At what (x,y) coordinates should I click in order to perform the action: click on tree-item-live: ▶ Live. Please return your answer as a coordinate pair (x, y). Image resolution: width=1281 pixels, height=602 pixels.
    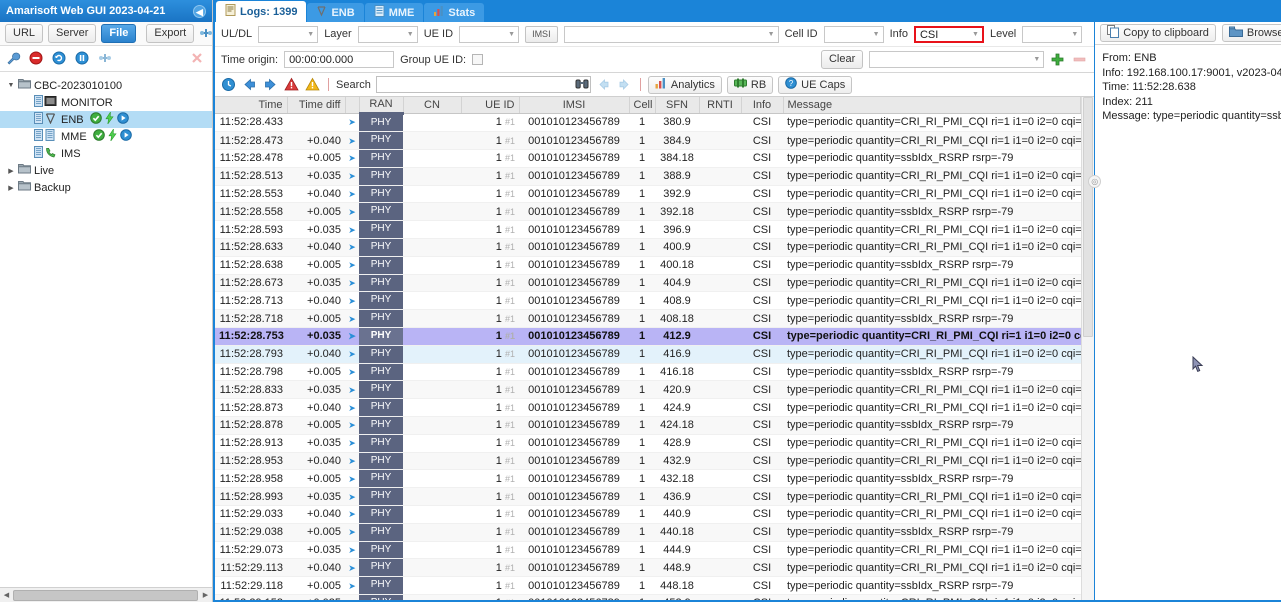
    Looking at the image, I should click on (106, 170).